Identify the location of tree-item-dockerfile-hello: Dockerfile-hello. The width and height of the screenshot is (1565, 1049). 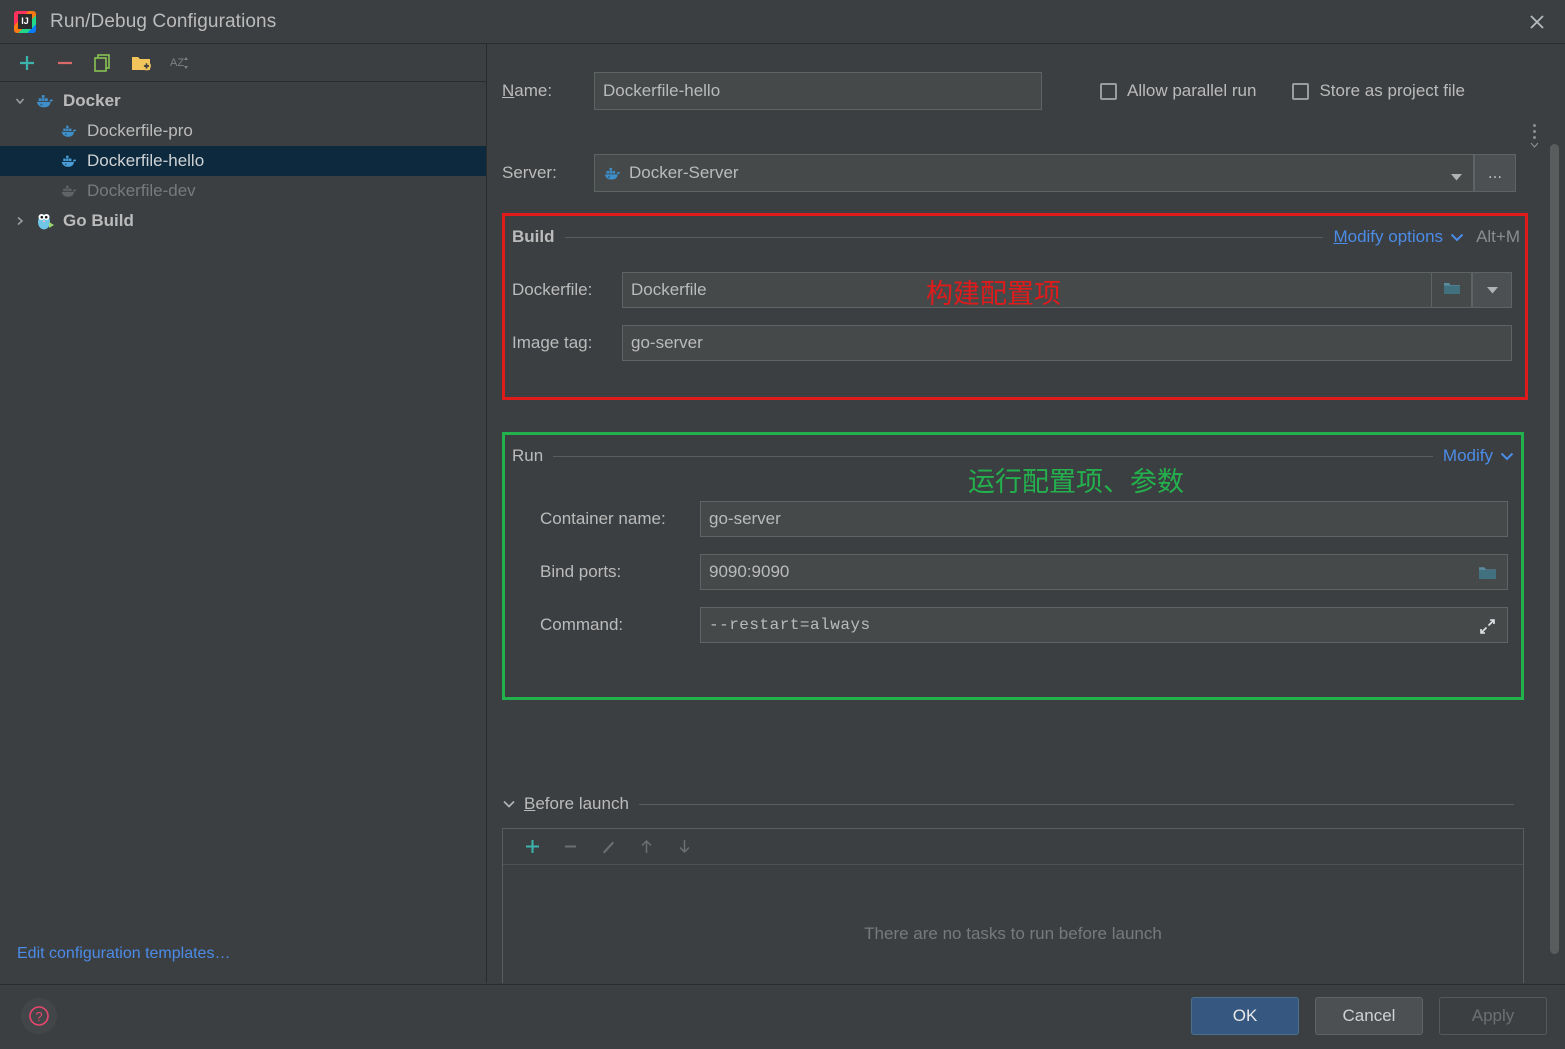
(243, 161).